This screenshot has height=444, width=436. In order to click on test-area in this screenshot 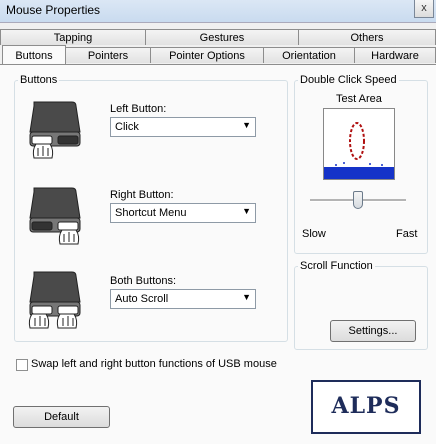, I will do `click(359, 144)`.